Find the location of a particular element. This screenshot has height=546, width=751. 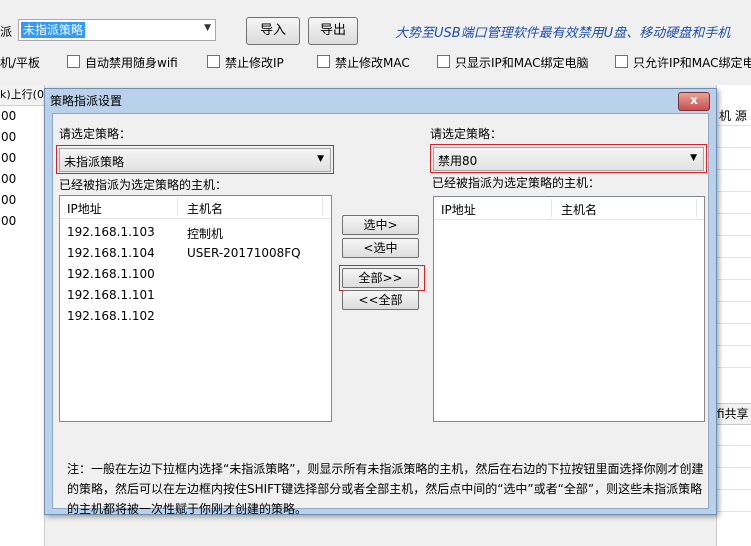

remove-all-button: <<全部 is located at coordinates (380, 300).